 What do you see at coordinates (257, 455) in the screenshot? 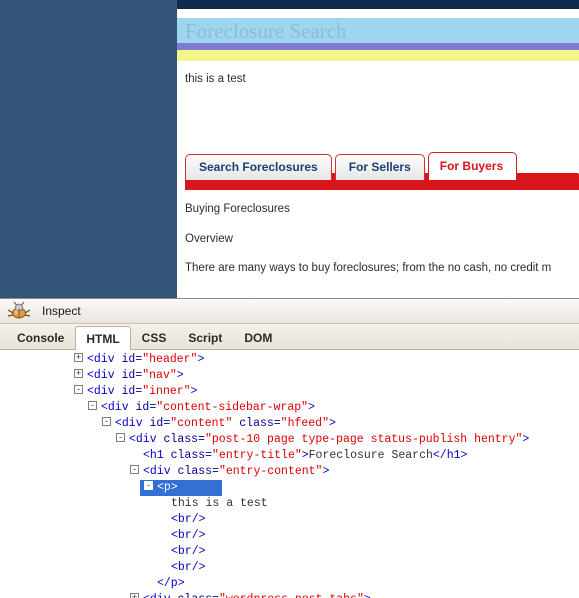
I see `html-tree-attr-val: "entry-title"` at bounding box center [257, 455].